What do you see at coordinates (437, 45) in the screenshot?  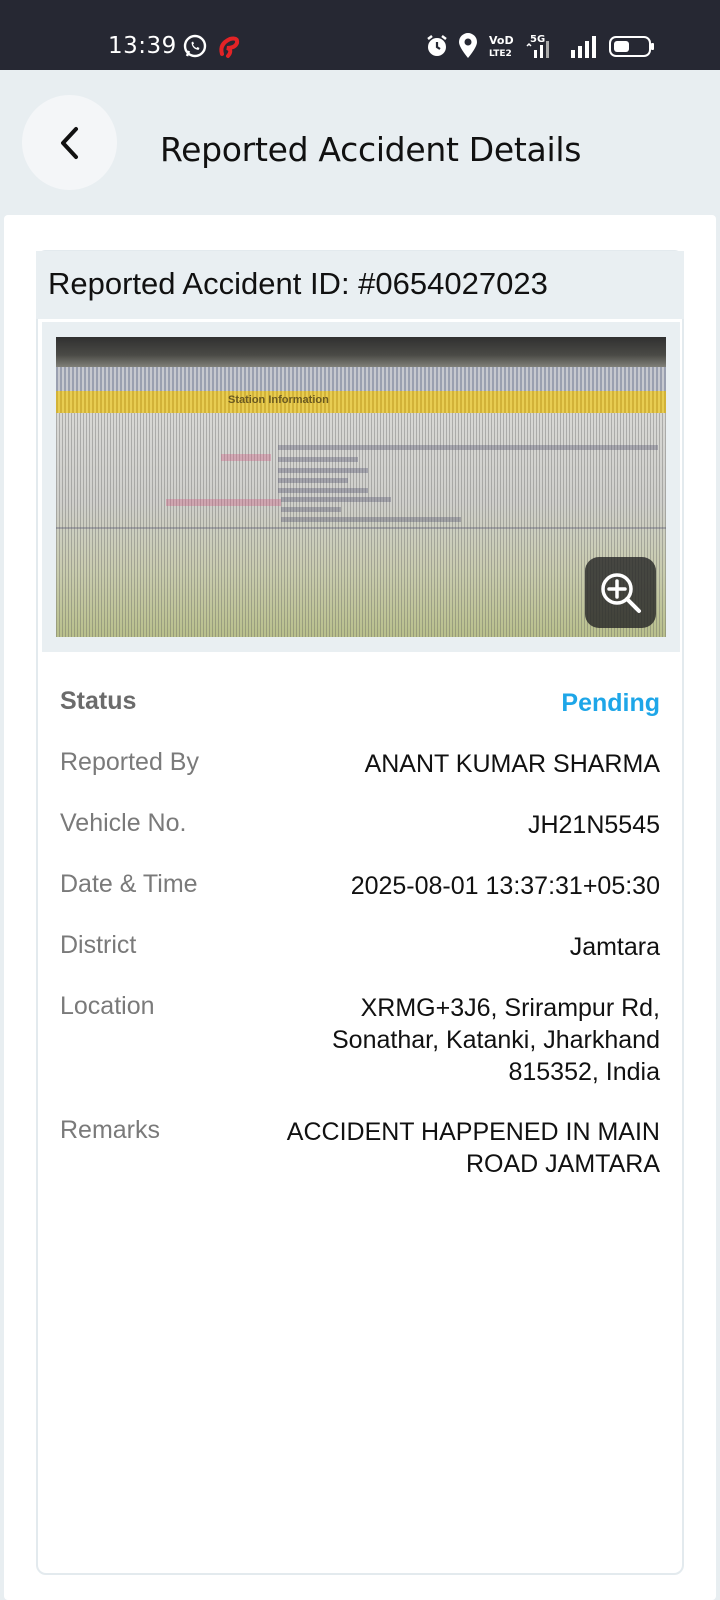 I see `alarm-icon` at bounding box center [437, 45].